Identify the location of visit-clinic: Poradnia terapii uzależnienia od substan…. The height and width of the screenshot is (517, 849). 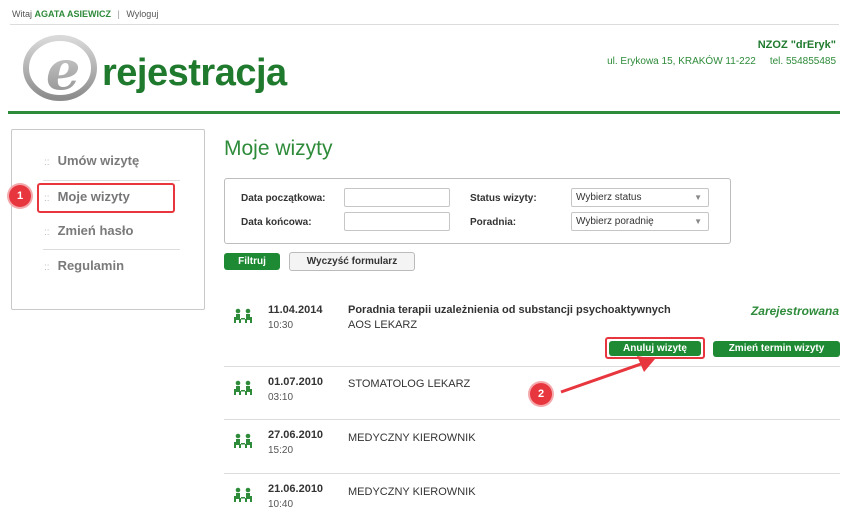
(509, 310).